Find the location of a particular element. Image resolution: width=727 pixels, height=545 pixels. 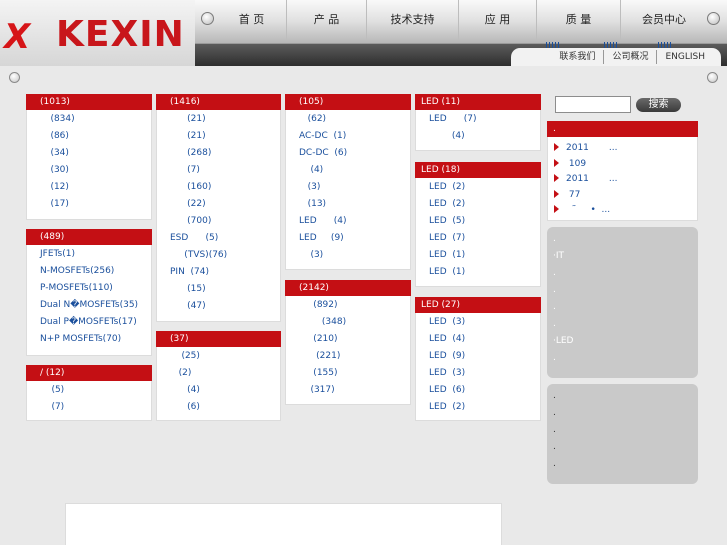

category-link: LED (6) is located at coordinates (478, 390).